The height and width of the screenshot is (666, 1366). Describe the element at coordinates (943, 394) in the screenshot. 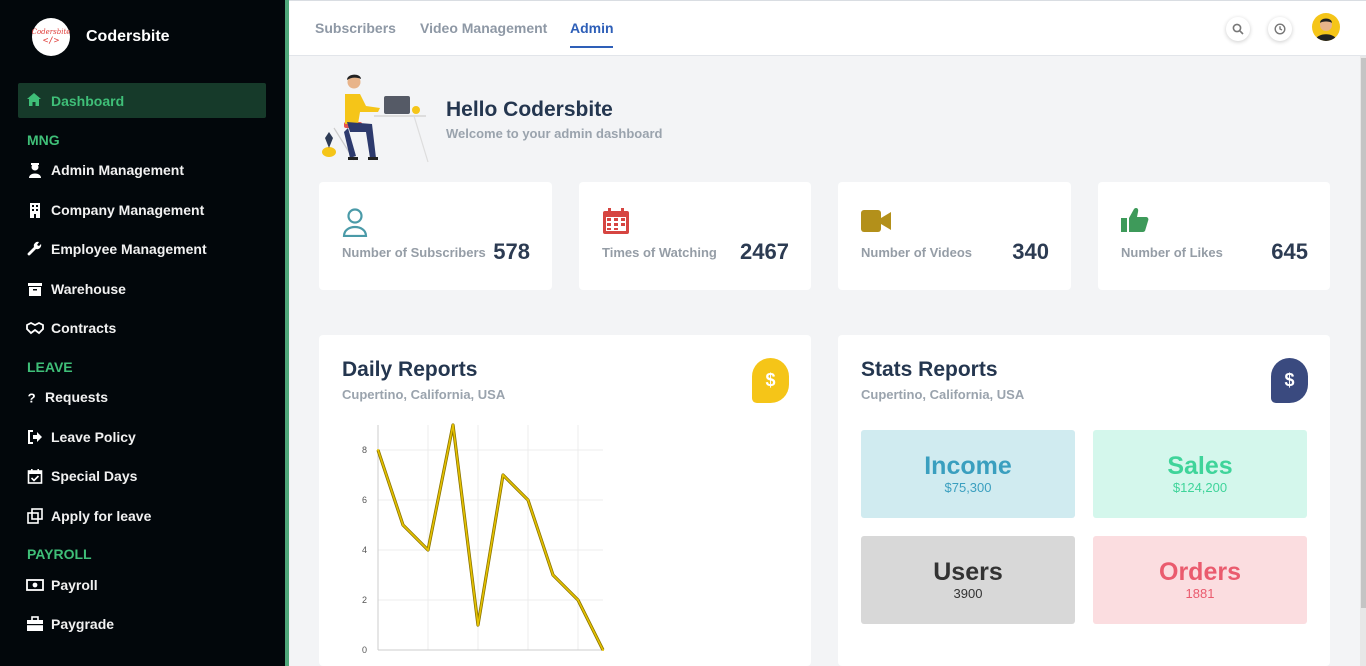

I see `stats-reports-subtitle: Cupertino, California, USA` at that location.